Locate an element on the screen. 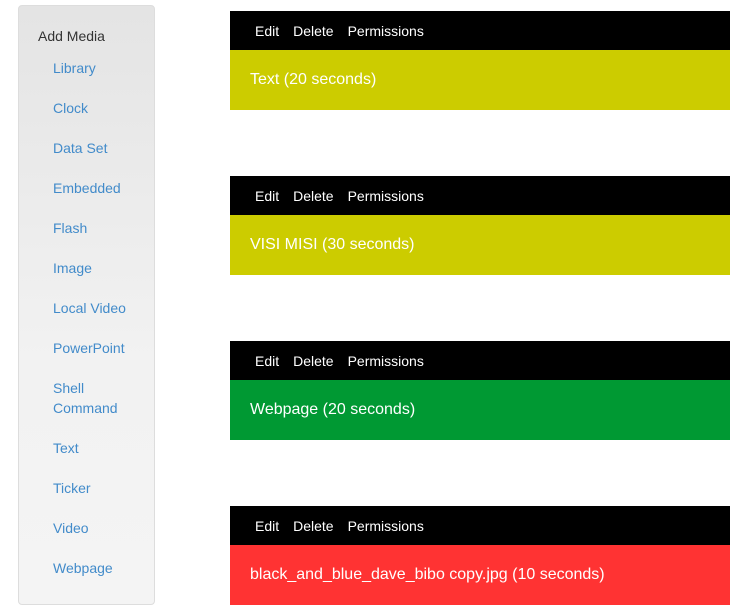  list-item: Library is located at coordinates (103, 68).